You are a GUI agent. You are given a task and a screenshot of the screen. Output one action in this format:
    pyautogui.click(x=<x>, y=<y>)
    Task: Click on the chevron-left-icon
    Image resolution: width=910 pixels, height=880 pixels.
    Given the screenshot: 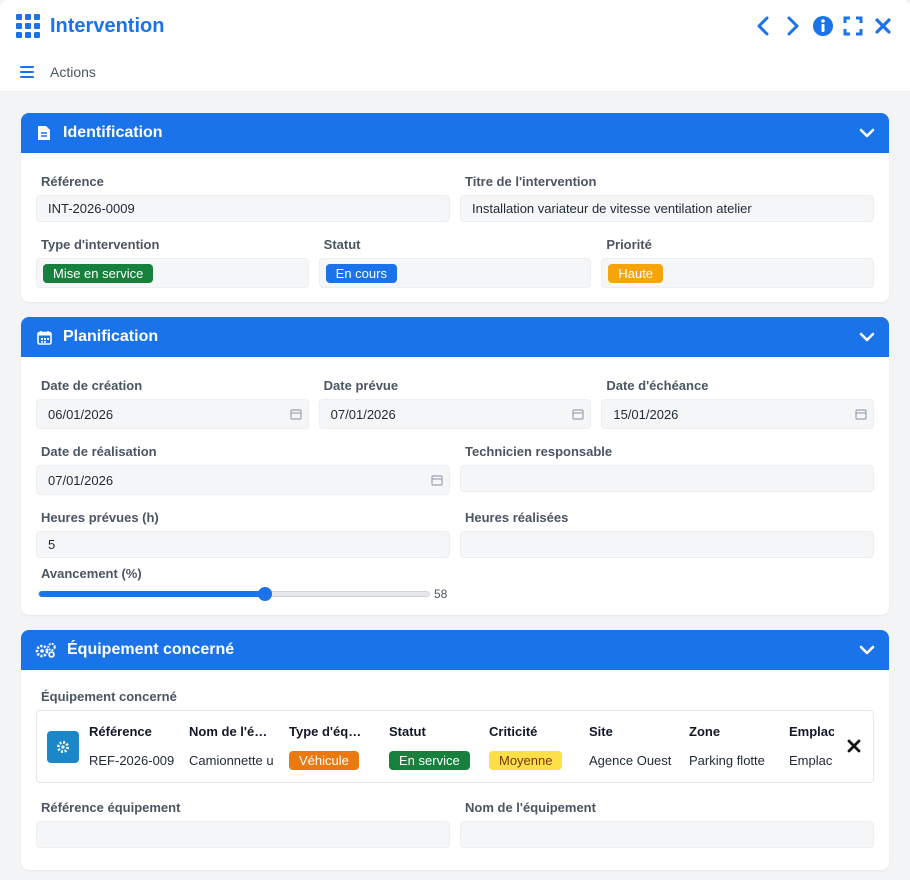 What is the action you would take?
    pyautogui.click(x=763, y=26)
    